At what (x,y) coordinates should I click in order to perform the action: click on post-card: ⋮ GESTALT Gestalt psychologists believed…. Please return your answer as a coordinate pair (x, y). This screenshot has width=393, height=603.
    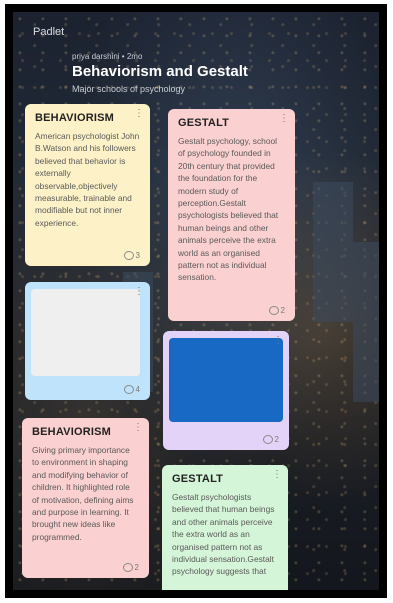
    Looking at the image, I should click on (225, 527).